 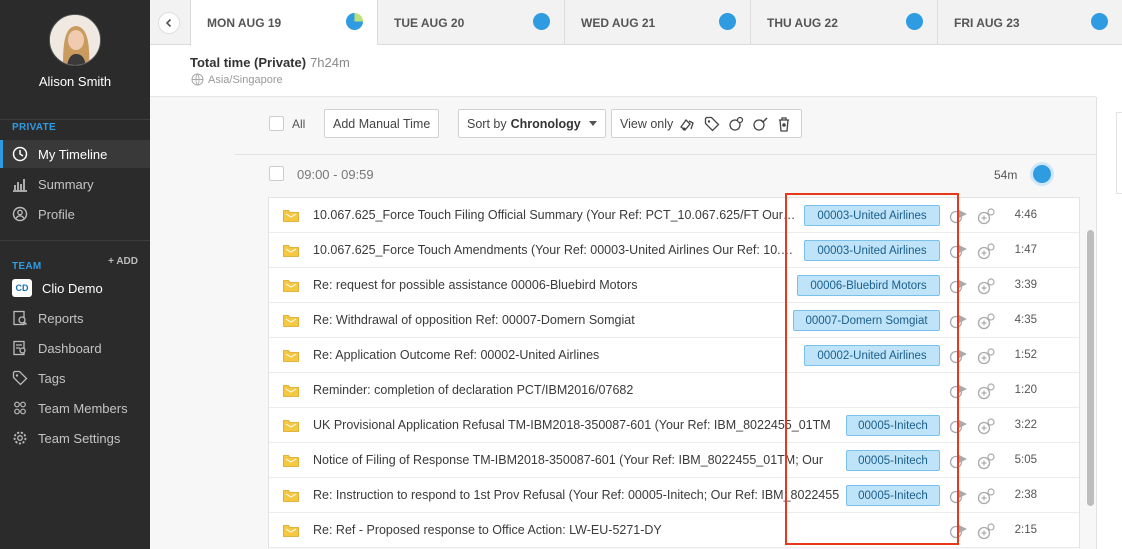 What do you see at coordinates (75, 408) in the screenshot?
I see `sidebar-item-team-members: Team Members` at bounding box center [75, 408].